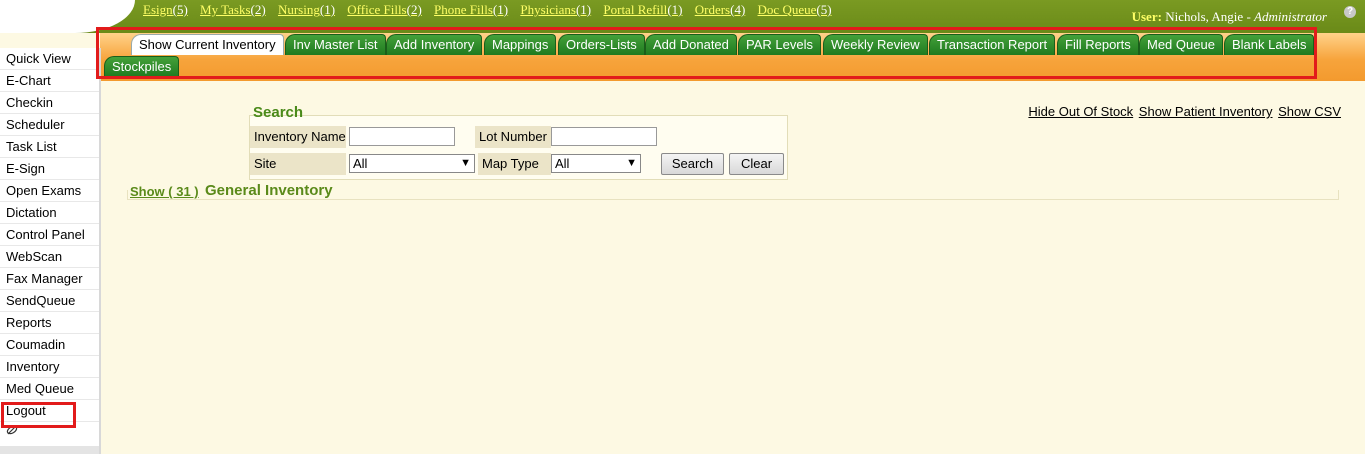 The width and height of the screenshot is (1365, 454). What do you see at coordinates (756, 164) in the screenshot?
I see `clear-button: Clear` at bounding box center [756, 164].